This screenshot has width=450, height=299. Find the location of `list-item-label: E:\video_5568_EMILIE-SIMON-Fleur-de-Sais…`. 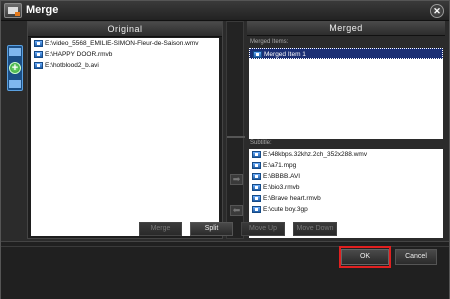

list-item-label: E:\video_5568_EMILIE-SIMON-Fleur-de-Sais… is located at coordinates (122, 43).